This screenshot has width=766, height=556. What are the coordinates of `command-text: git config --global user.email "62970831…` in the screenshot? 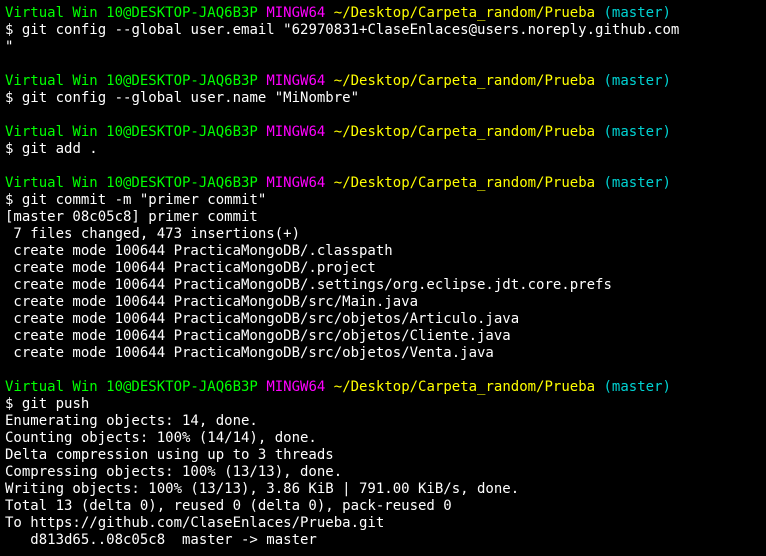 It's located at (350, 30).